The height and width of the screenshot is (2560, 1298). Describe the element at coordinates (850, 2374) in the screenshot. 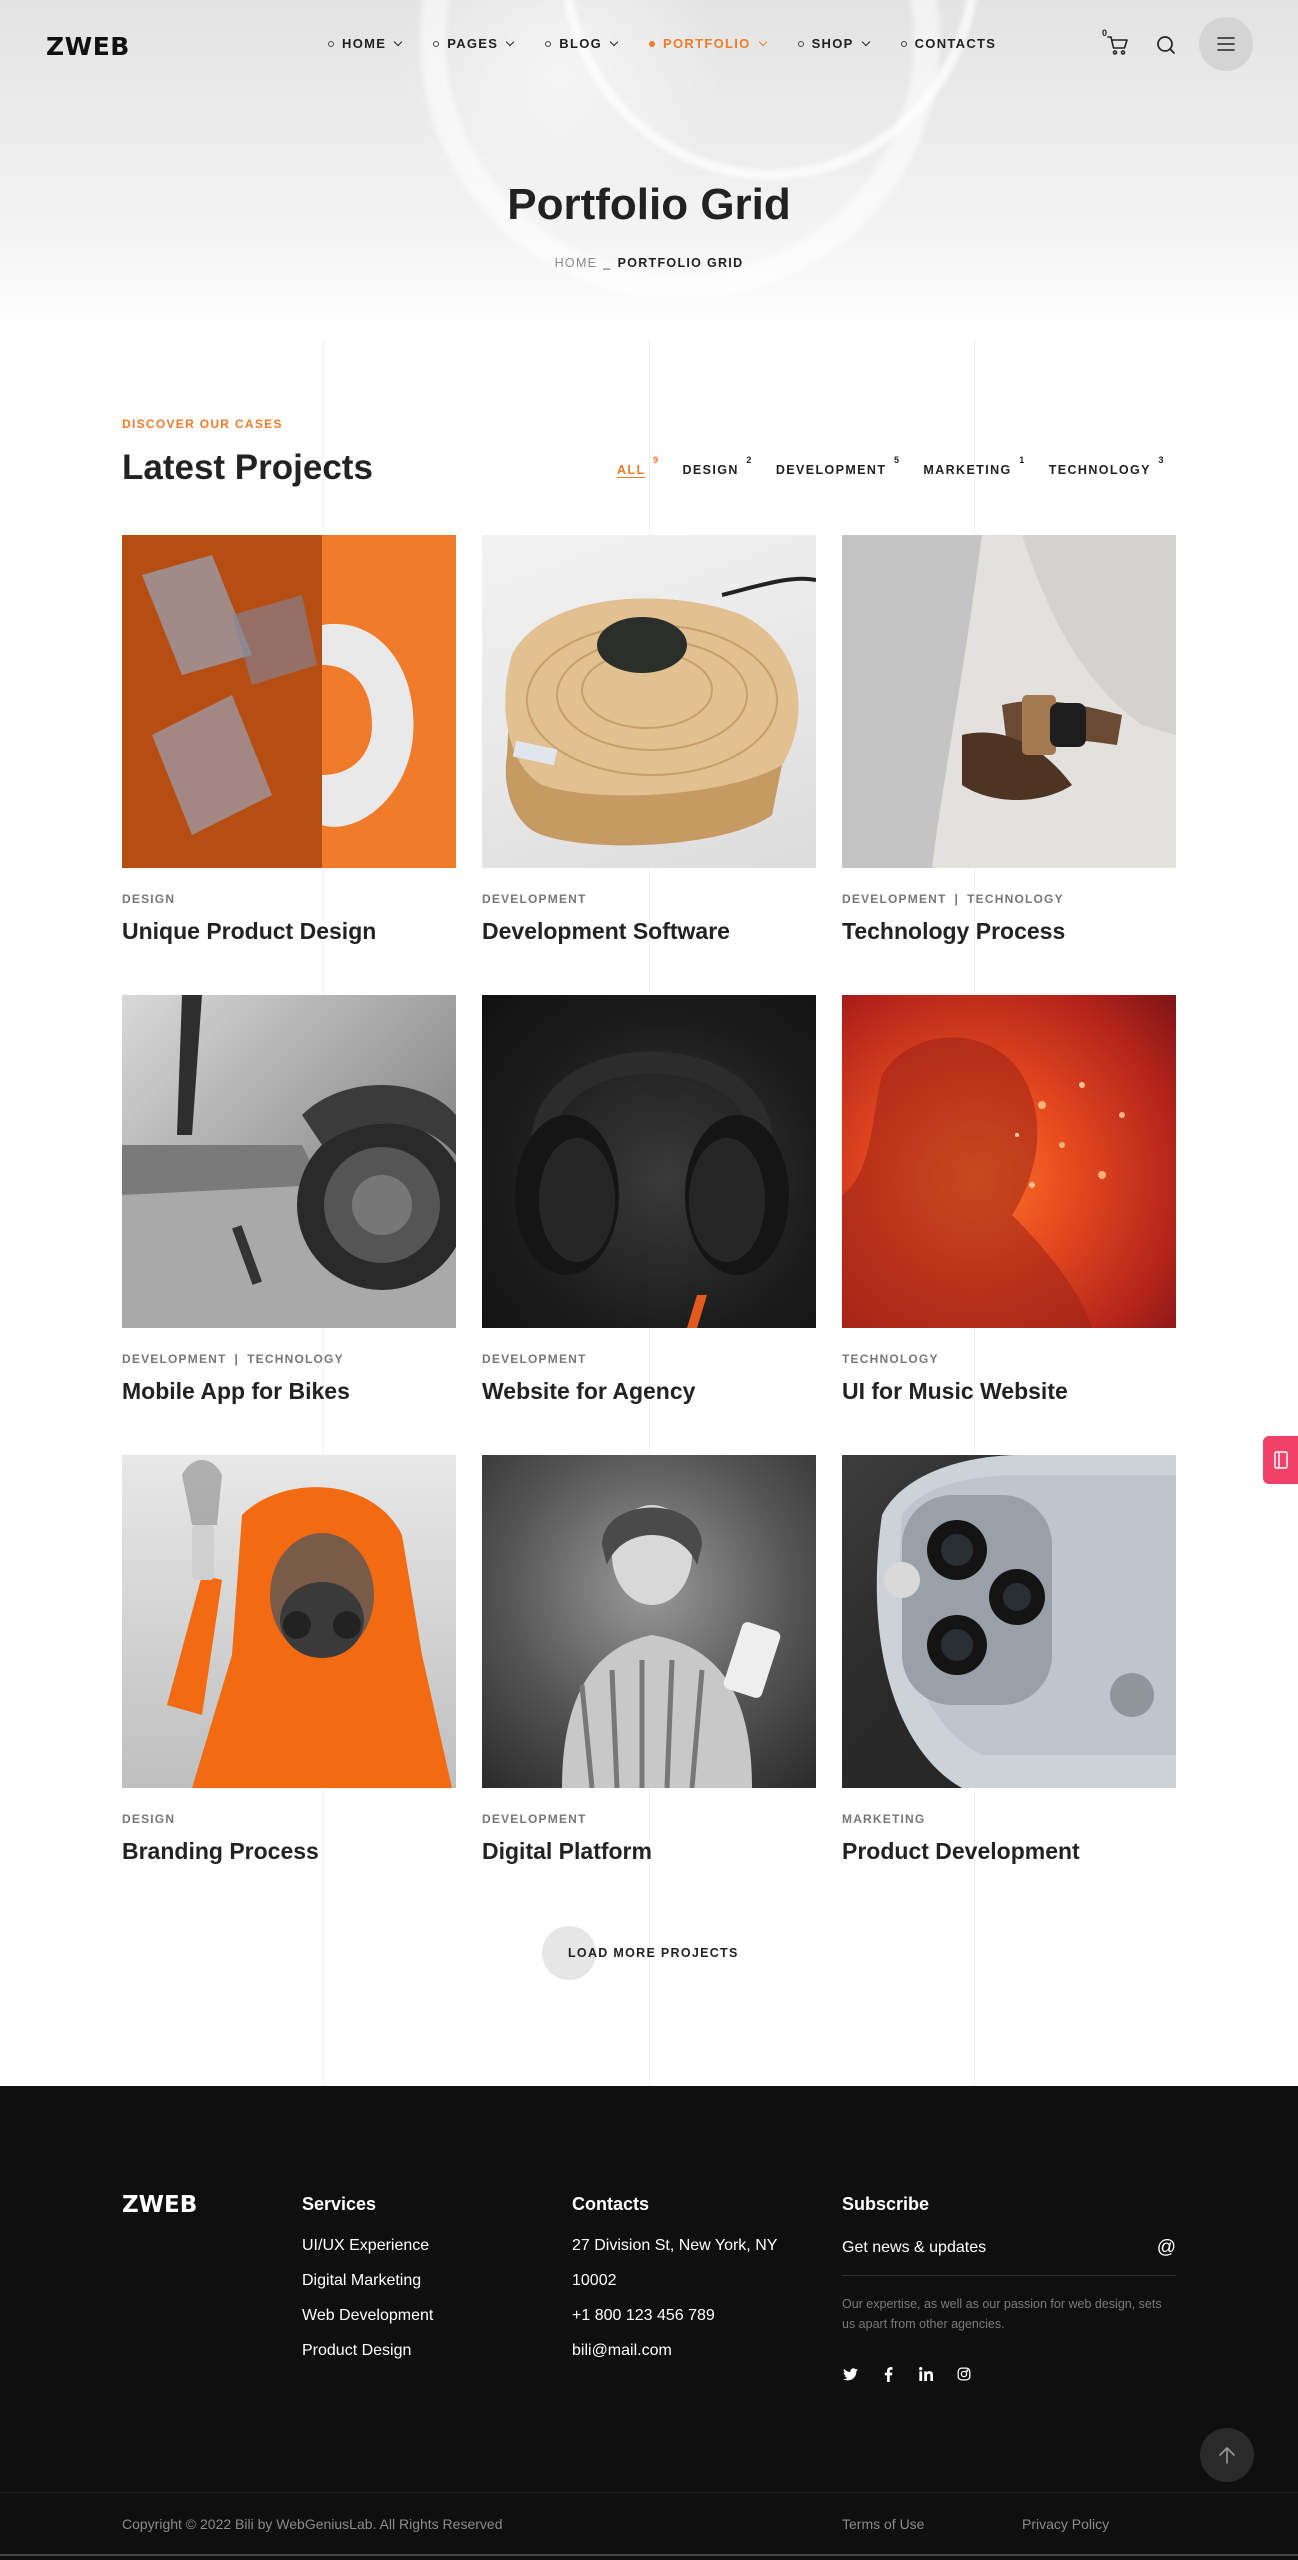

I see `twitter-icon` at that location.